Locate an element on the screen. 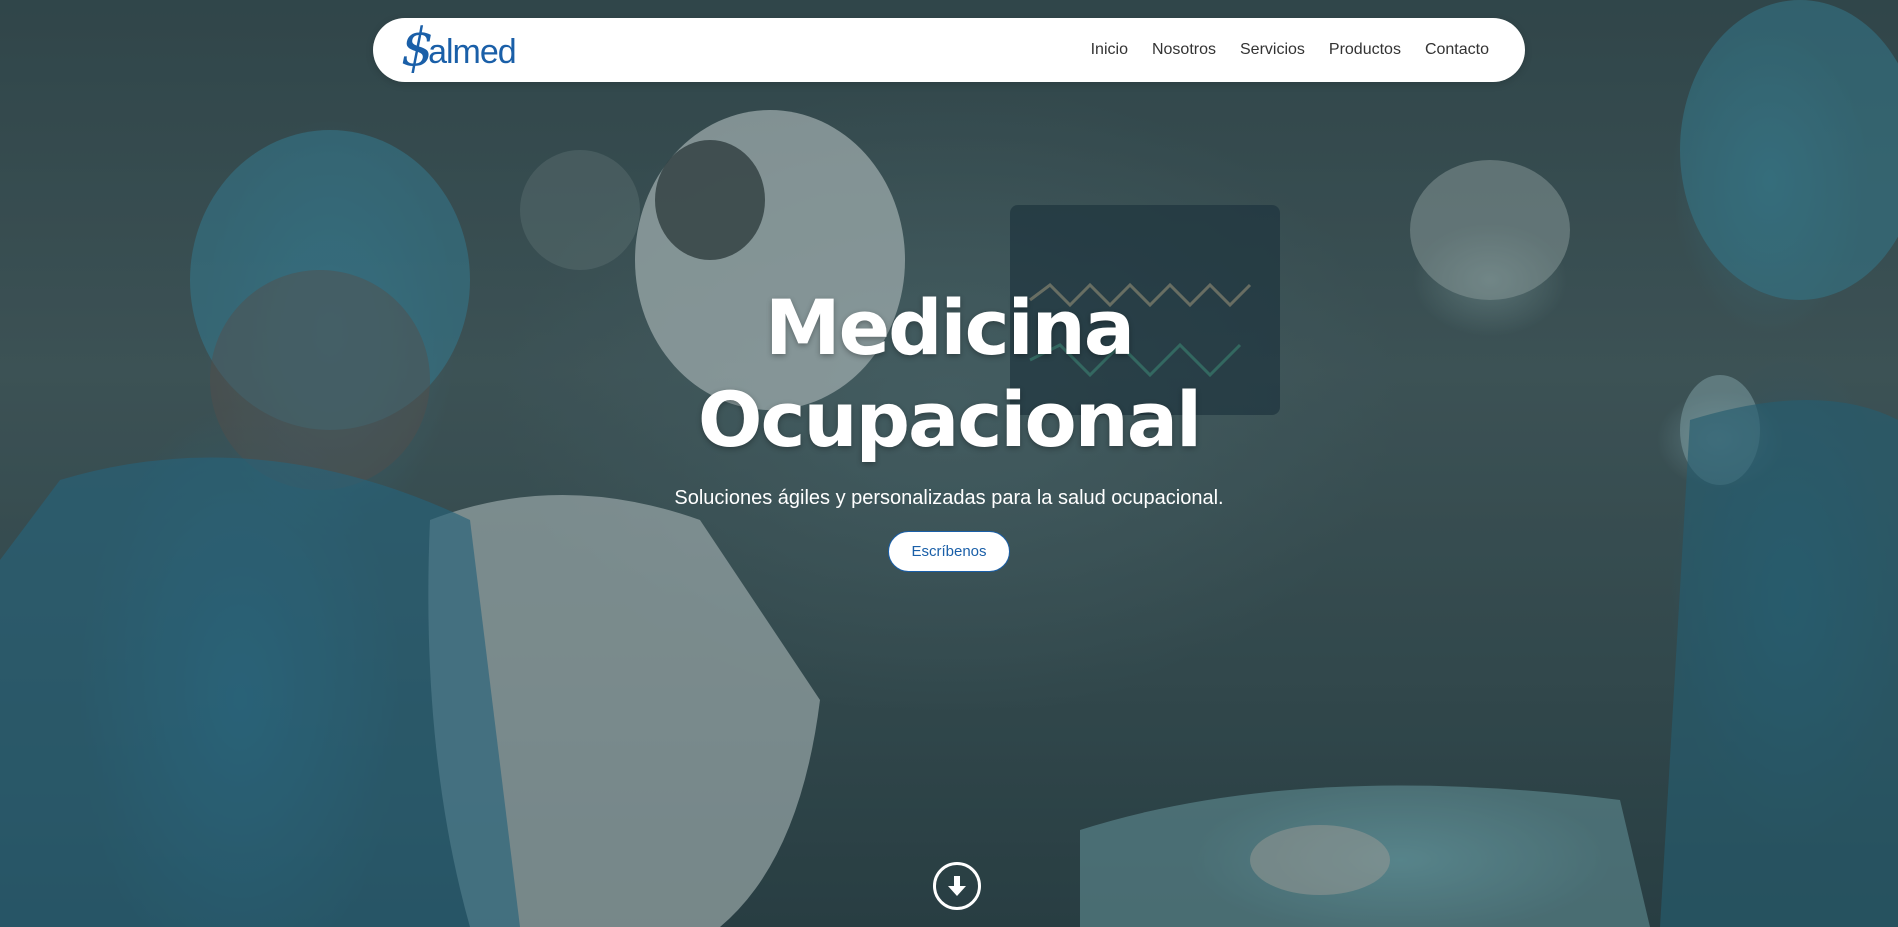  scroll-down-button is located at coordinates (957, 886).